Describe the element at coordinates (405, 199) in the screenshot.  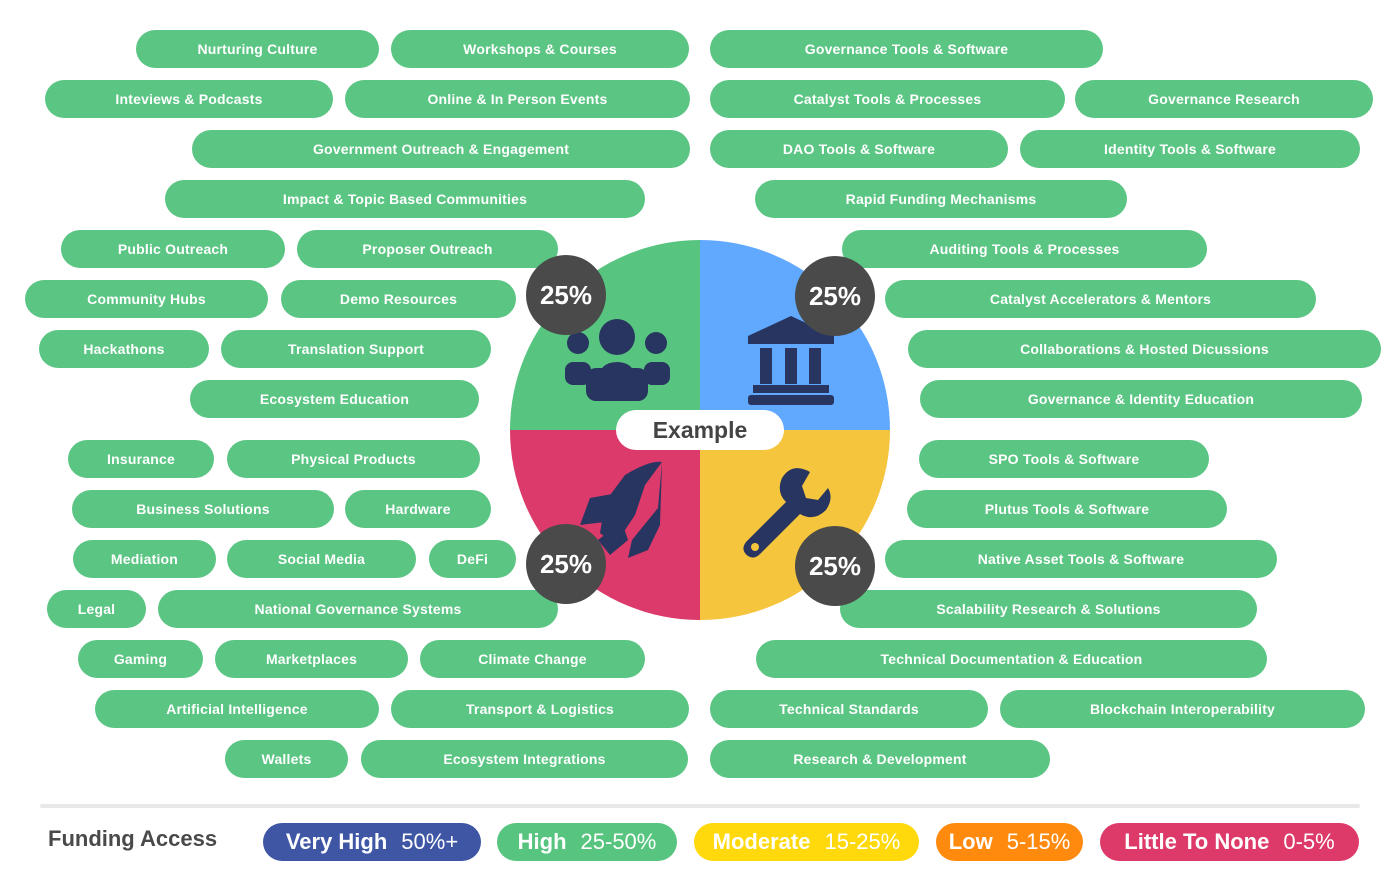
I see `category-tag: Impact & Topic Based Communities` at that location.